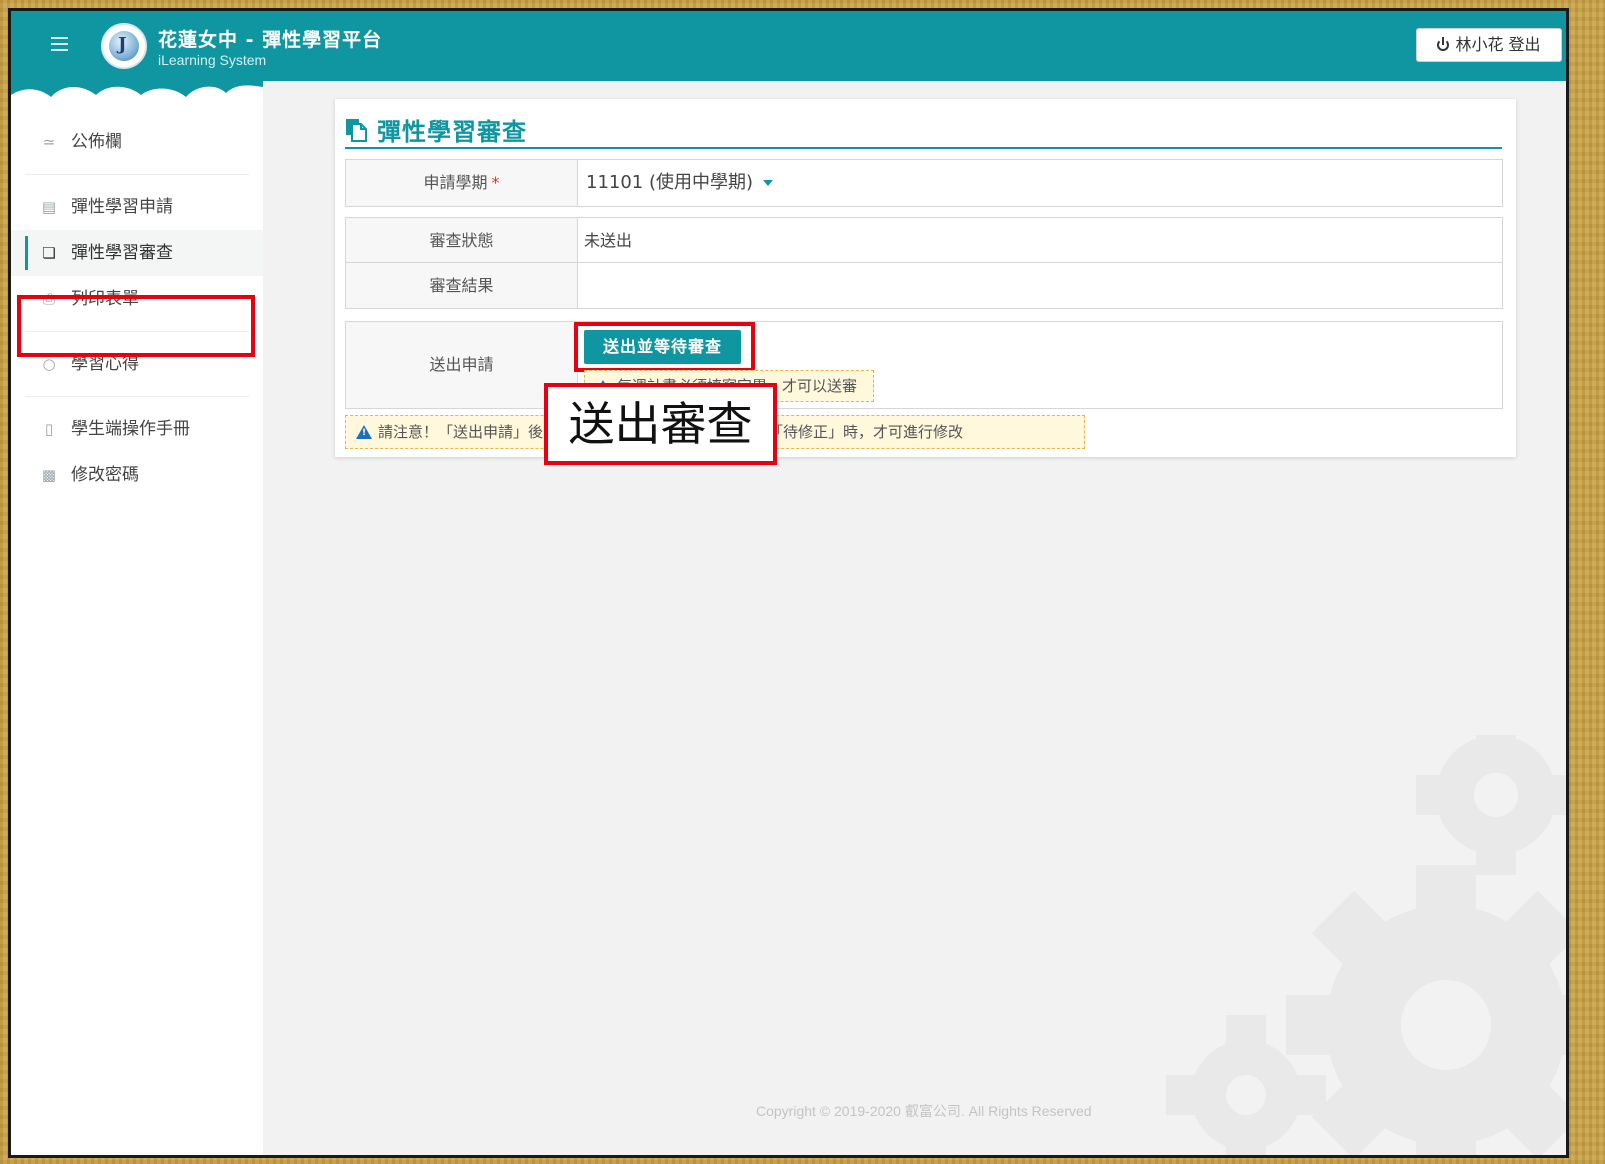 Image resolution: width=1605 pixels, height=1164 pixels. I want to click on logout-button: 林小花 登出, so click(1489, 45).